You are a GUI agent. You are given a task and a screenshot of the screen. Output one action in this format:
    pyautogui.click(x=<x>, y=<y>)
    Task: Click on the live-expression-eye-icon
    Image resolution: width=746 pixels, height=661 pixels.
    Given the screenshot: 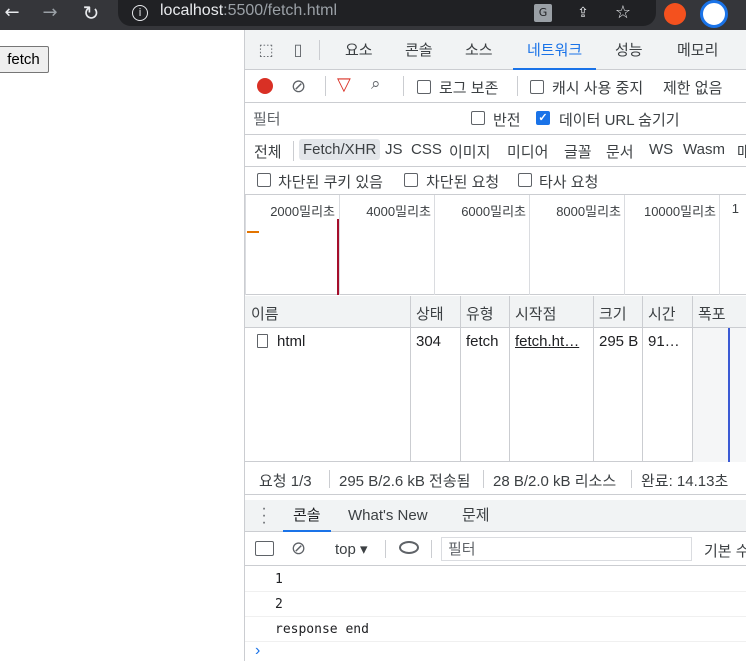 What is the action you would take?
    pyautogui.click(x=409, y=547)
    